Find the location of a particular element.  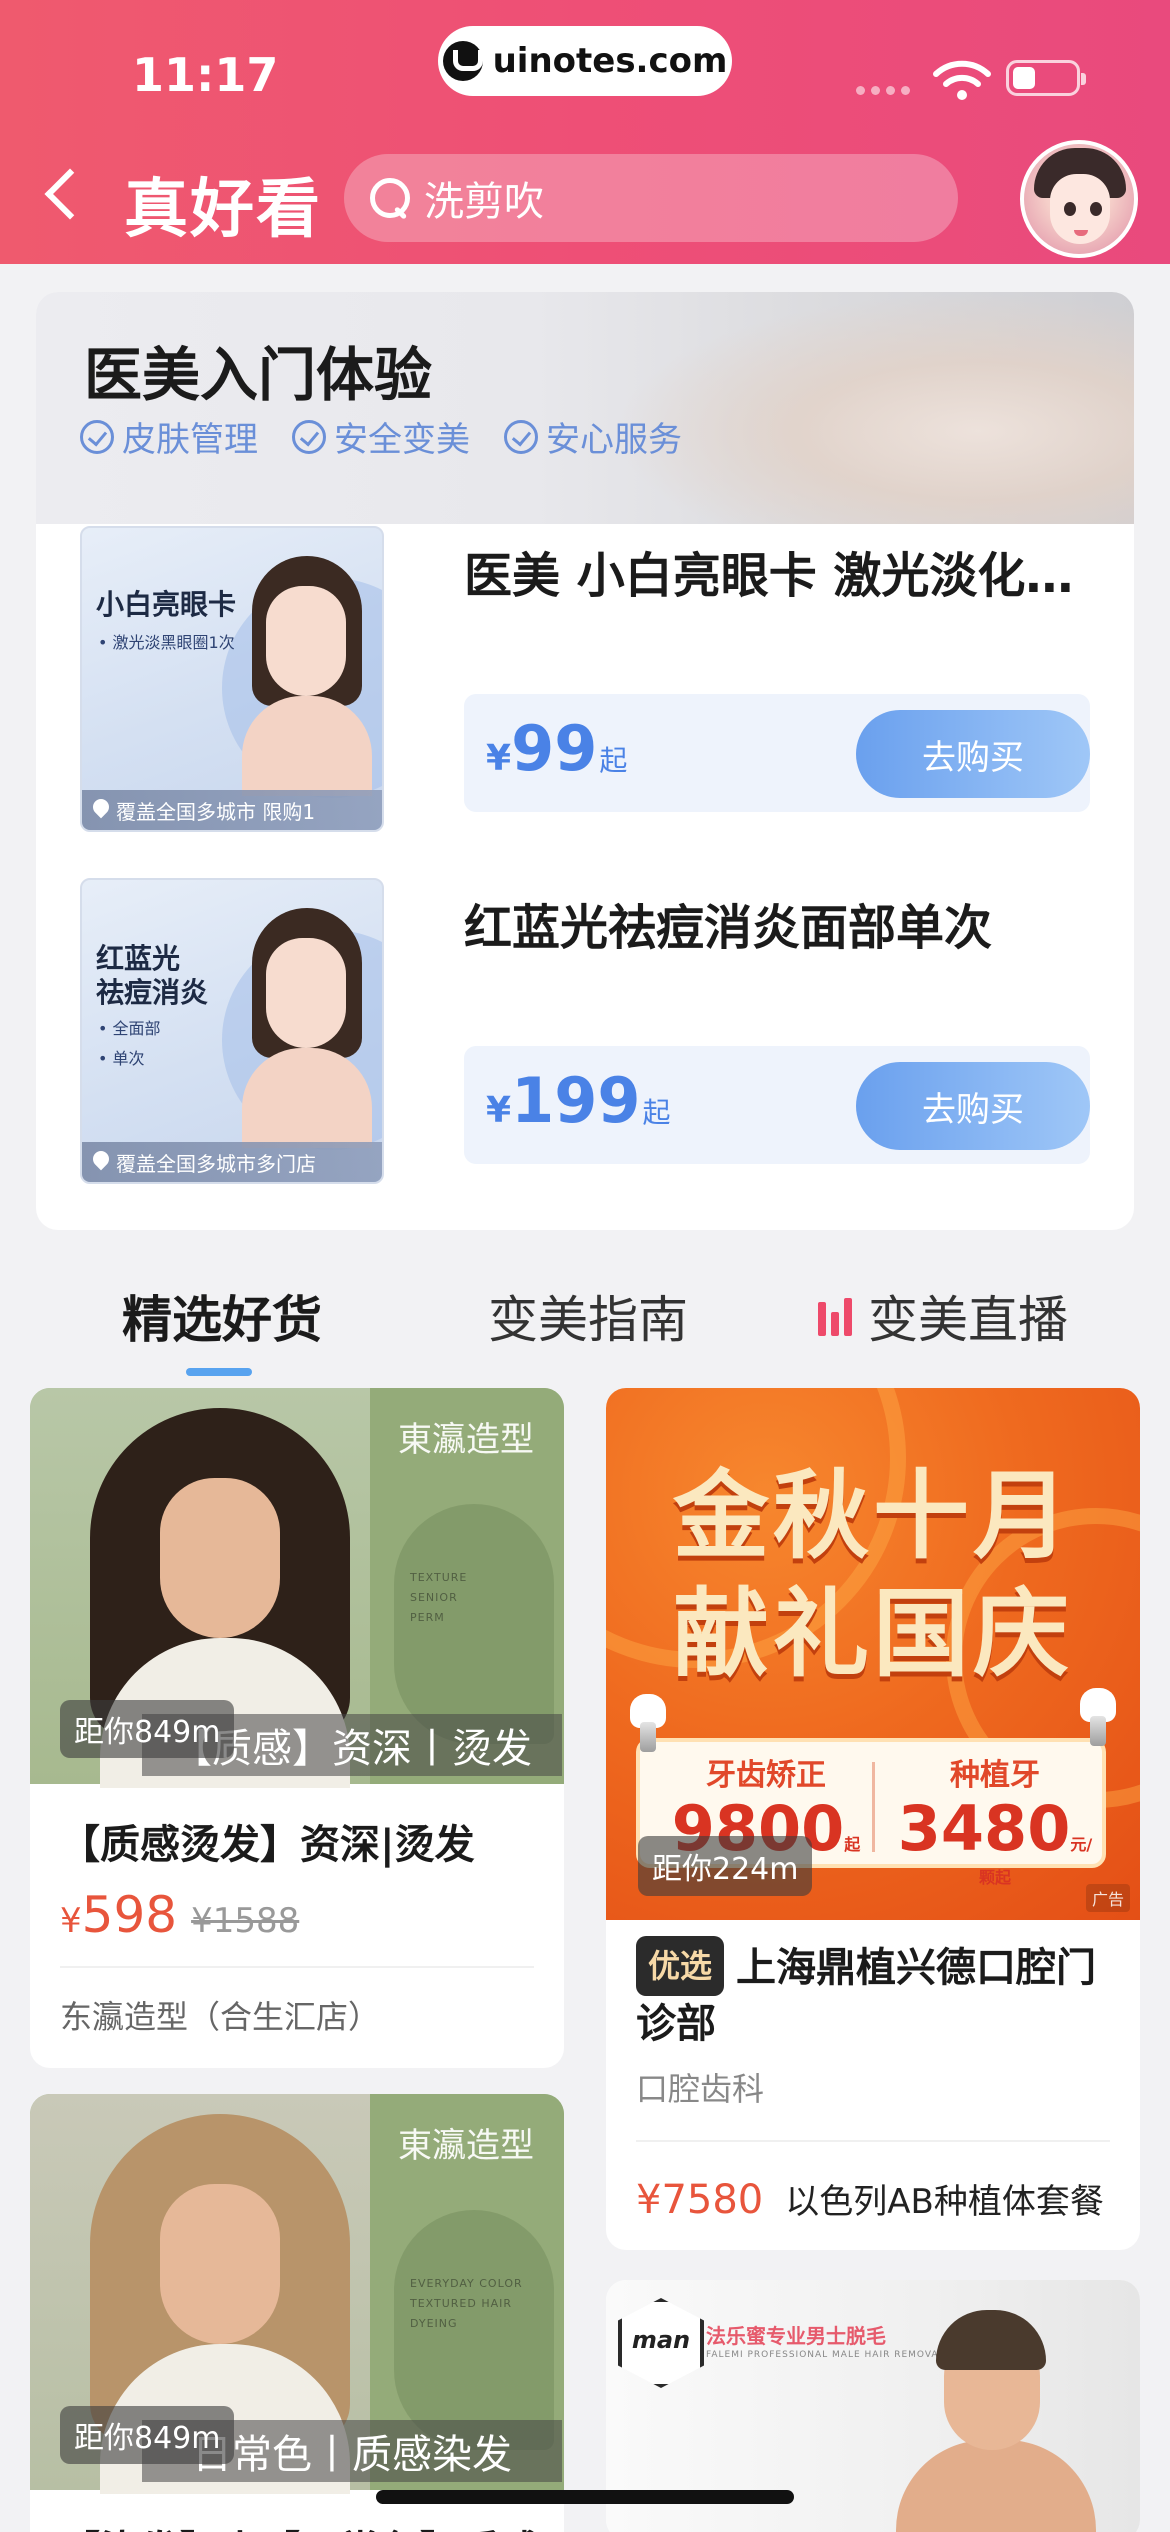

product-thumbnail: 红蓝光 祛痘消炎 • 全面部 • 单次 覆盖全国多城市多门店 is located at coordinates (232, 1031).